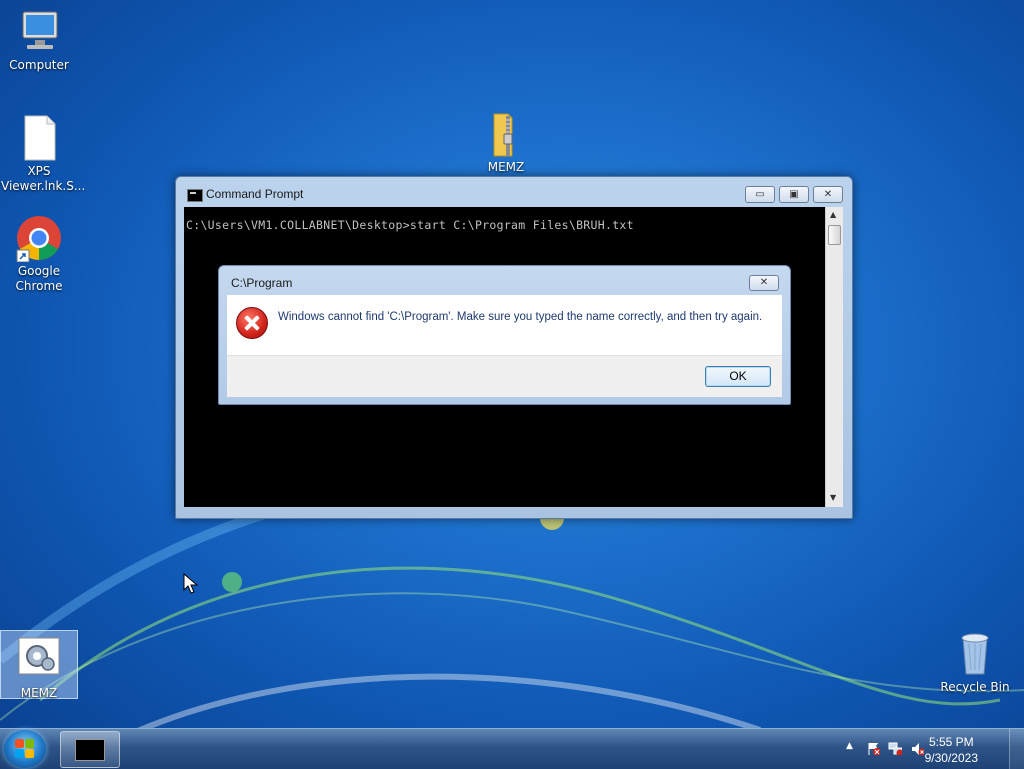 The width and height of the screenshot is (1024, 769). I want to click on zip-folder-icon, so click(506, 134).